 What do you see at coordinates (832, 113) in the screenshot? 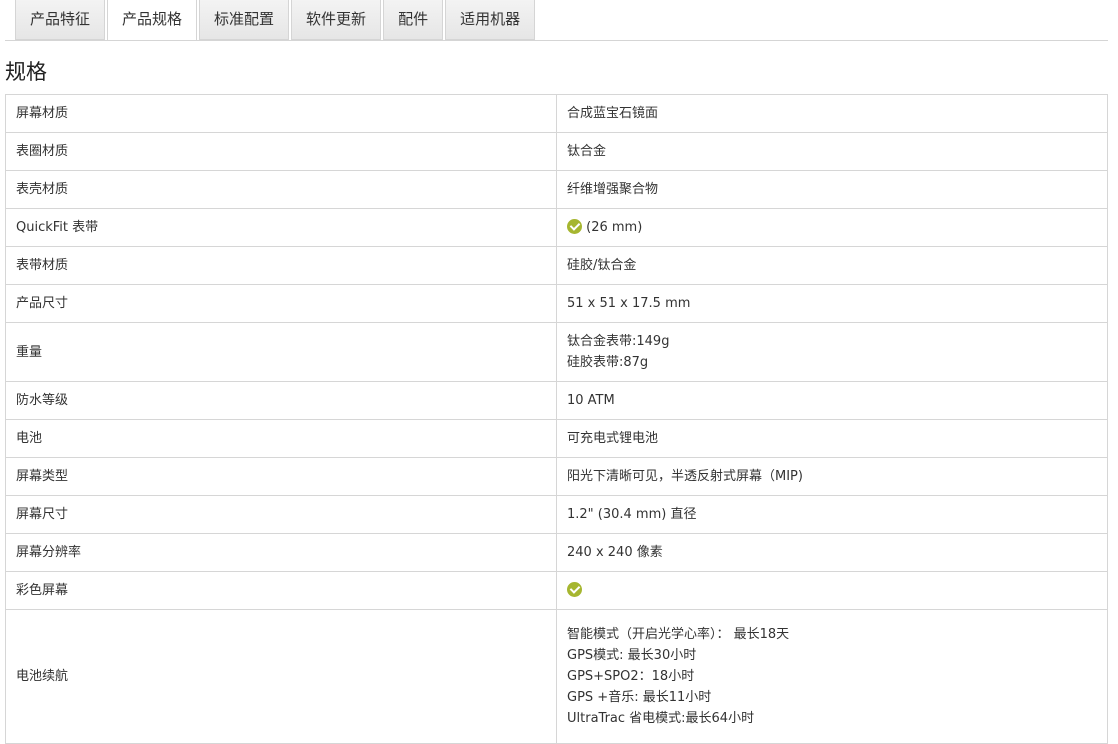
I see `spec-value: 合成蓝宝石镜面` at bounding box center [832, 113].